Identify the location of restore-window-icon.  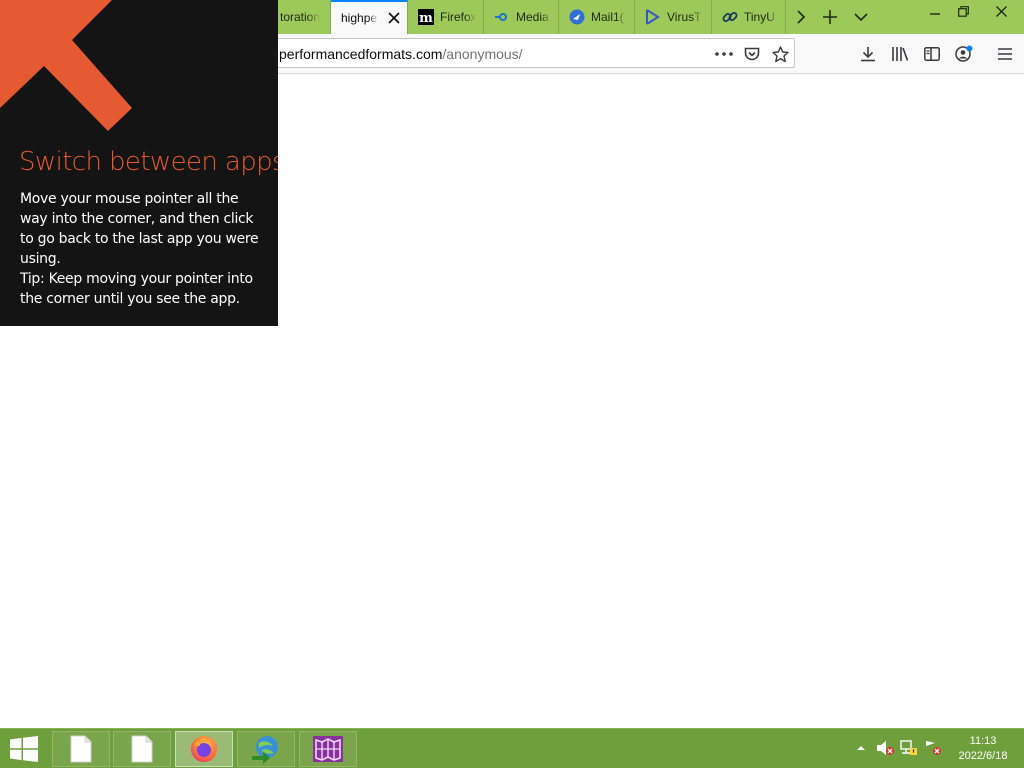
(963, 11).